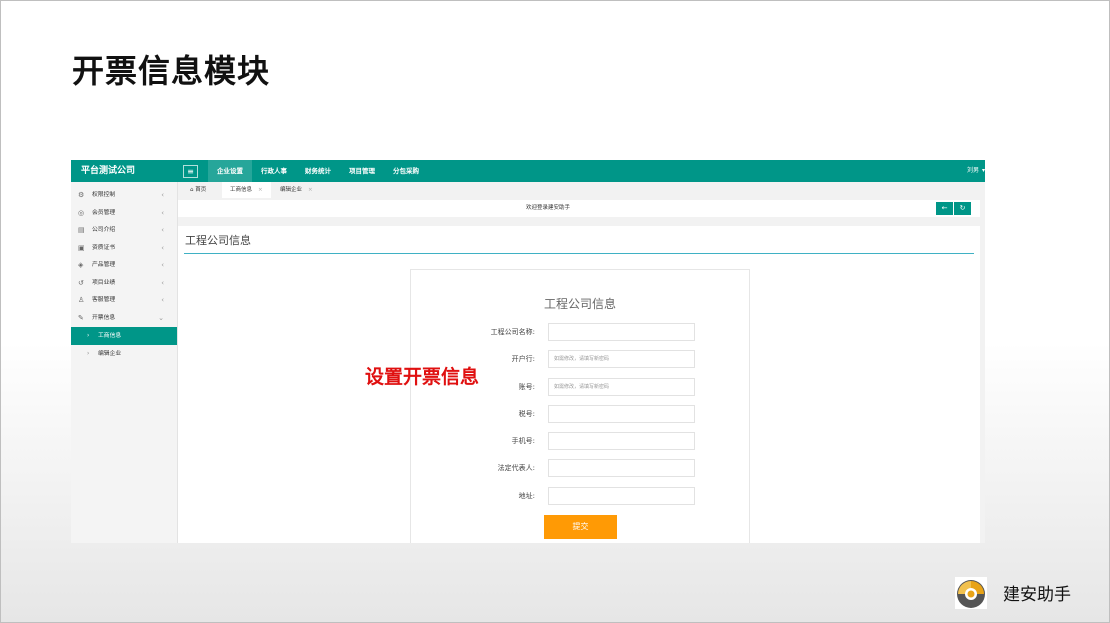 Image resolution: width=1110 pixels, height=623 pixels. I want to click on account-input: 如需修改，请填写新密码, so click(621, 387).